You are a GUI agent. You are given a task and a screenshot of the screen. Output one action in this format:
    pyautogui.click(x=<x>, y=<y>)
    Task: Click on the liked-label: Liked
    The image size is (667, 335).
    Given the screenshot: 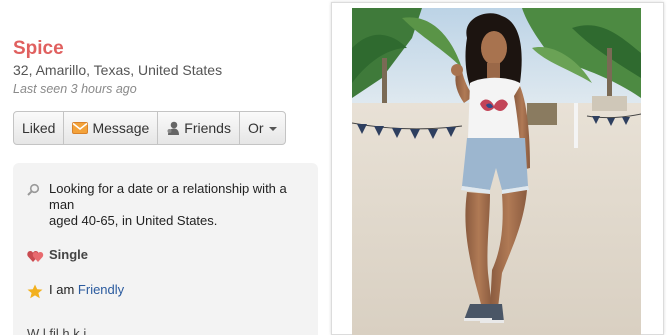 What is the action you would take?
    pyautogui.click(x=39, y=128)
    